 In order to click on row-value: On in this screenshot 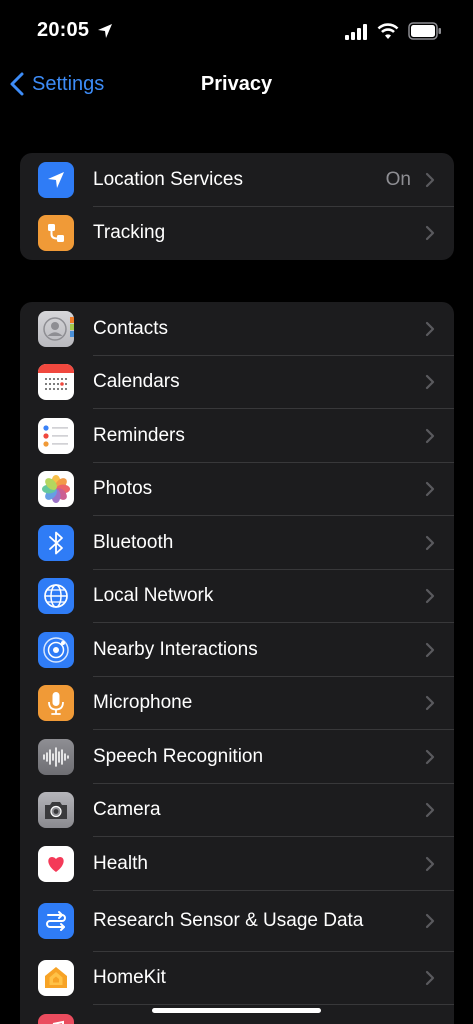, I will do `click(398, 179)`.